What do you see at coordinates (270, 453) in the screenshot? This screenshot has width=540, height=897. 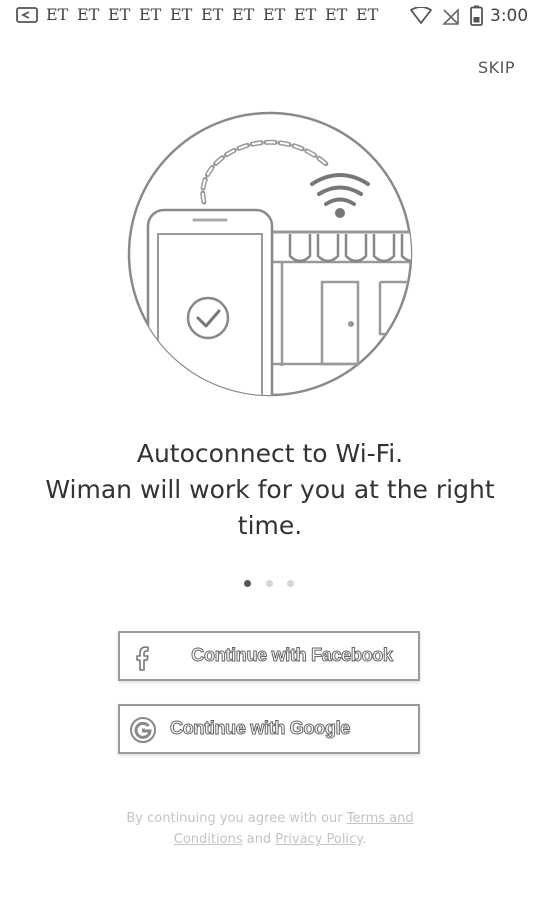 I see `message-line: Autoconnect to Wi-Fi.` at bounding box center [270, 453].